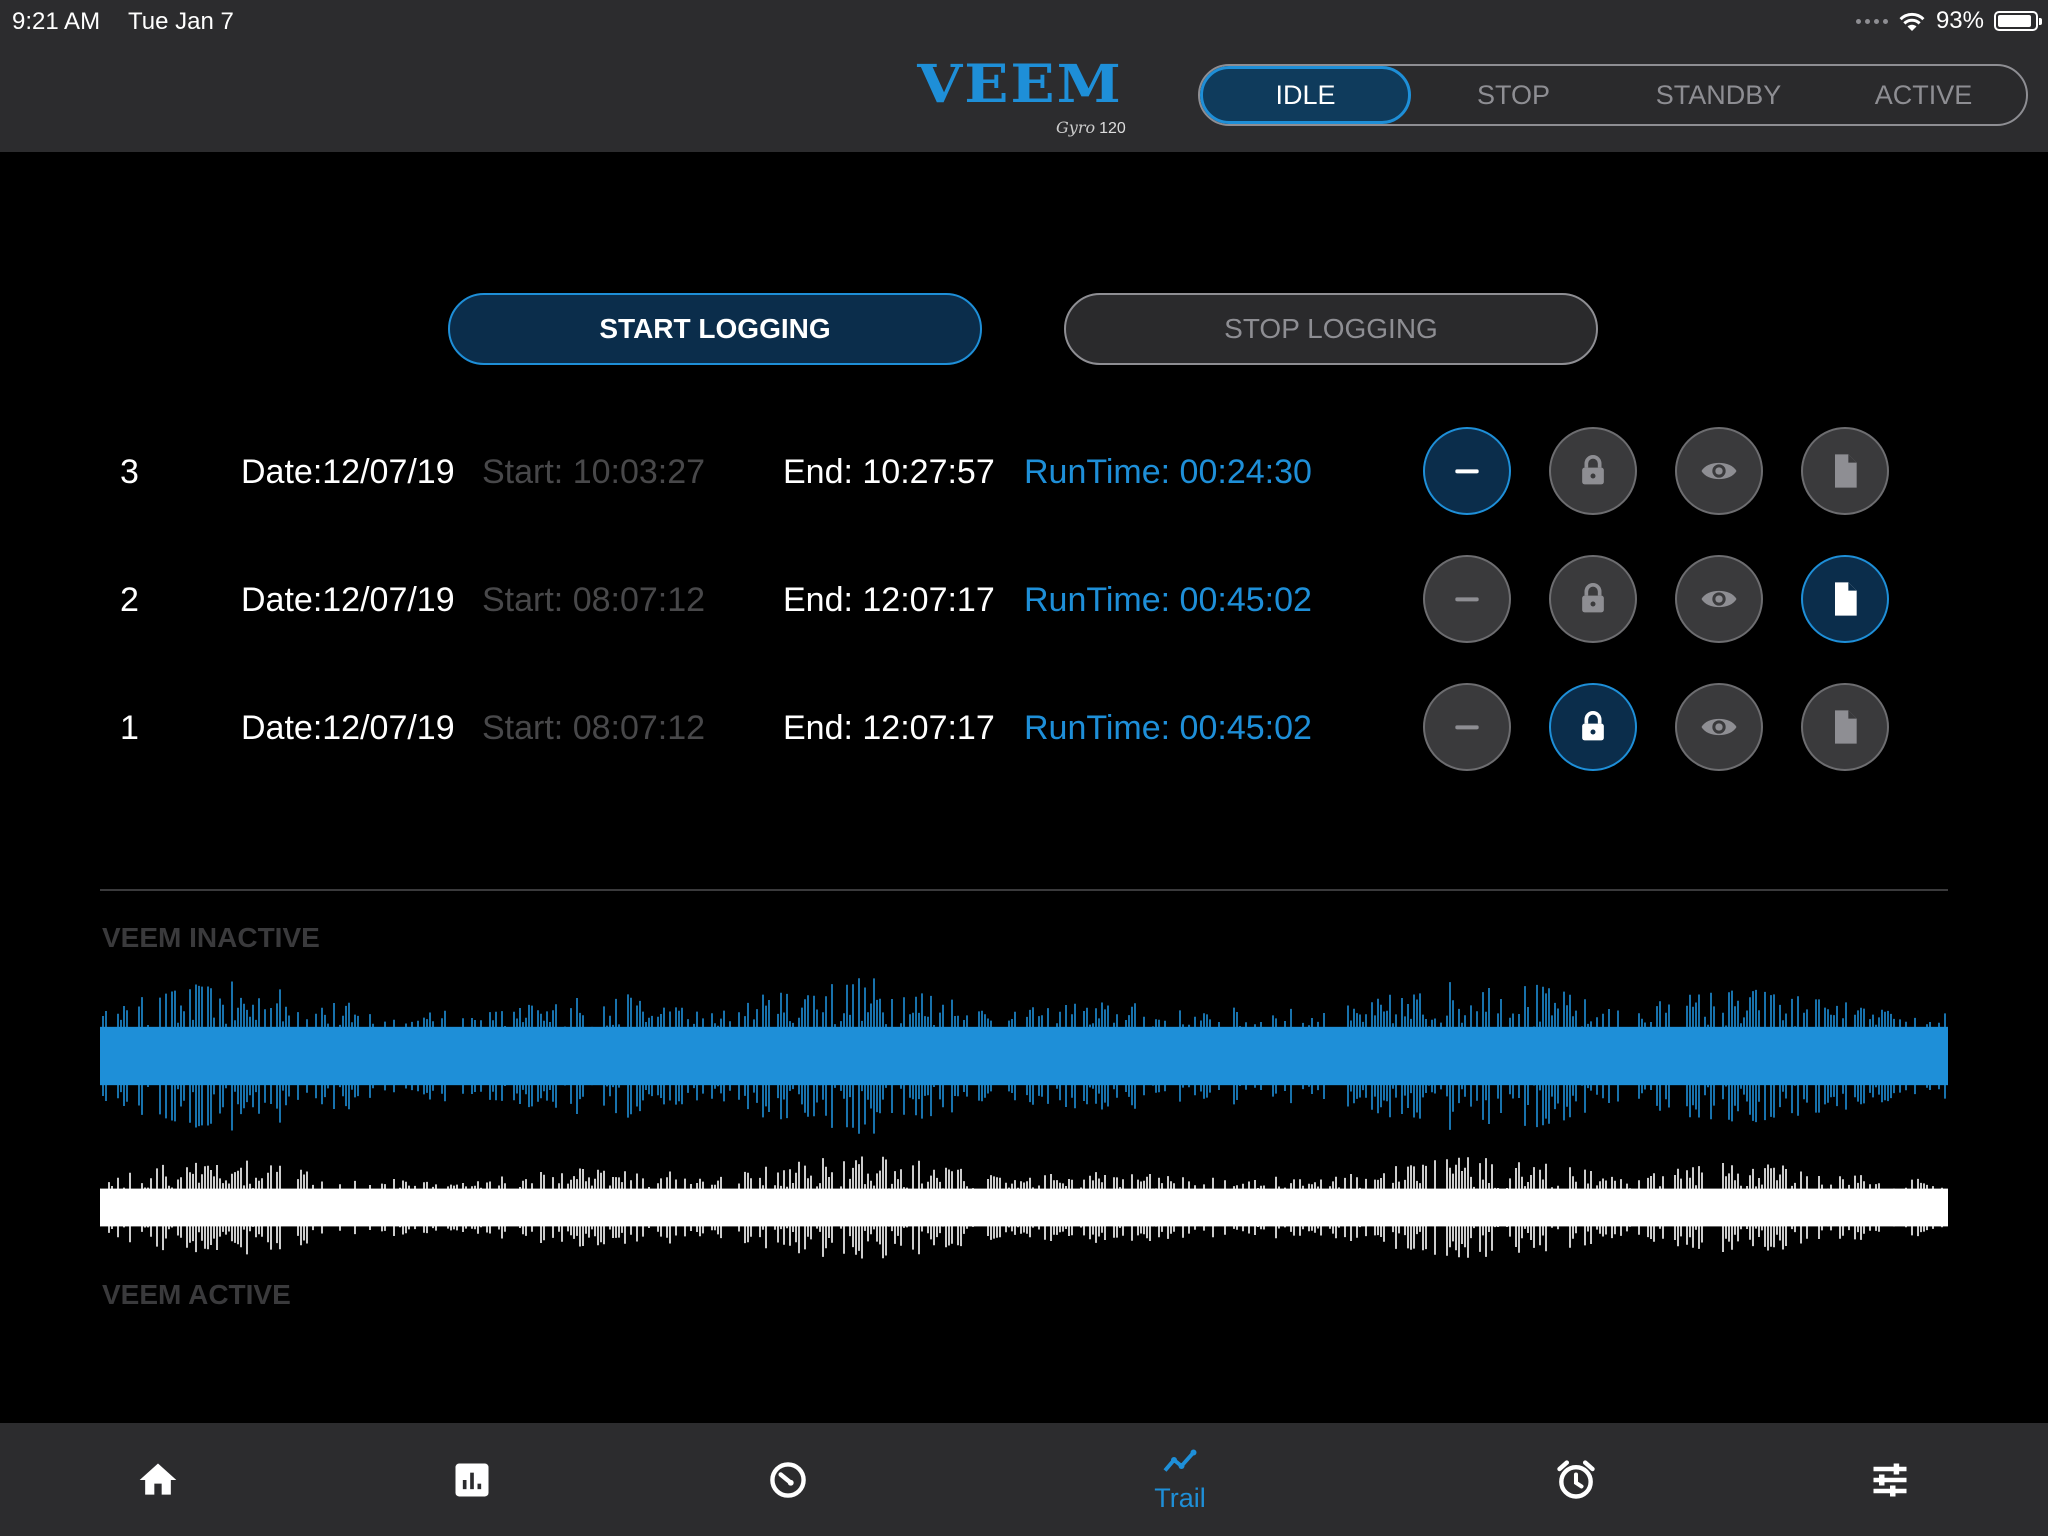 This screenshot has height=1536, width=2048. What do you see at coordinates (1024, 1479) in the screenshot?
I see `tab-bar: Trail` at bounding box center [1024, 1479].